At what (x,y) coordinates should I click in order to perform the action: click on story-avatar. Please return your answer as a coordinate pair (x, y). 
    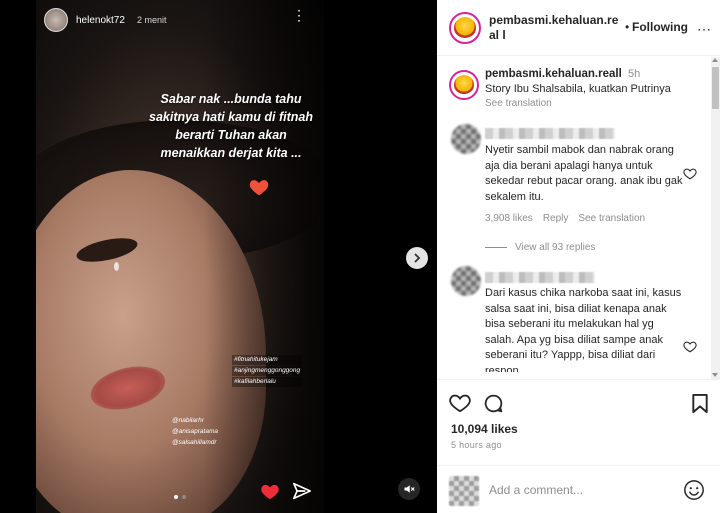
    Looking at the image, I should click on (56, 20).